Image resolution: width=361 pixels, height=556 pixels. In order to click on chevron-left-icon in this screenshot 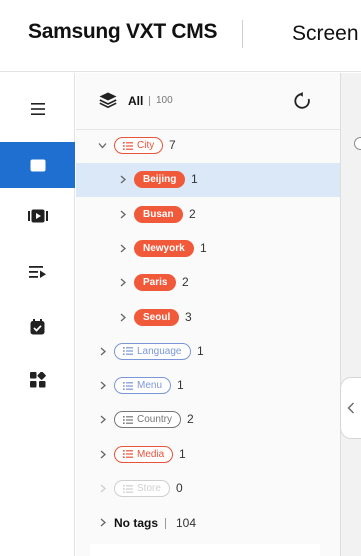, I will do `click(350, 408)`.